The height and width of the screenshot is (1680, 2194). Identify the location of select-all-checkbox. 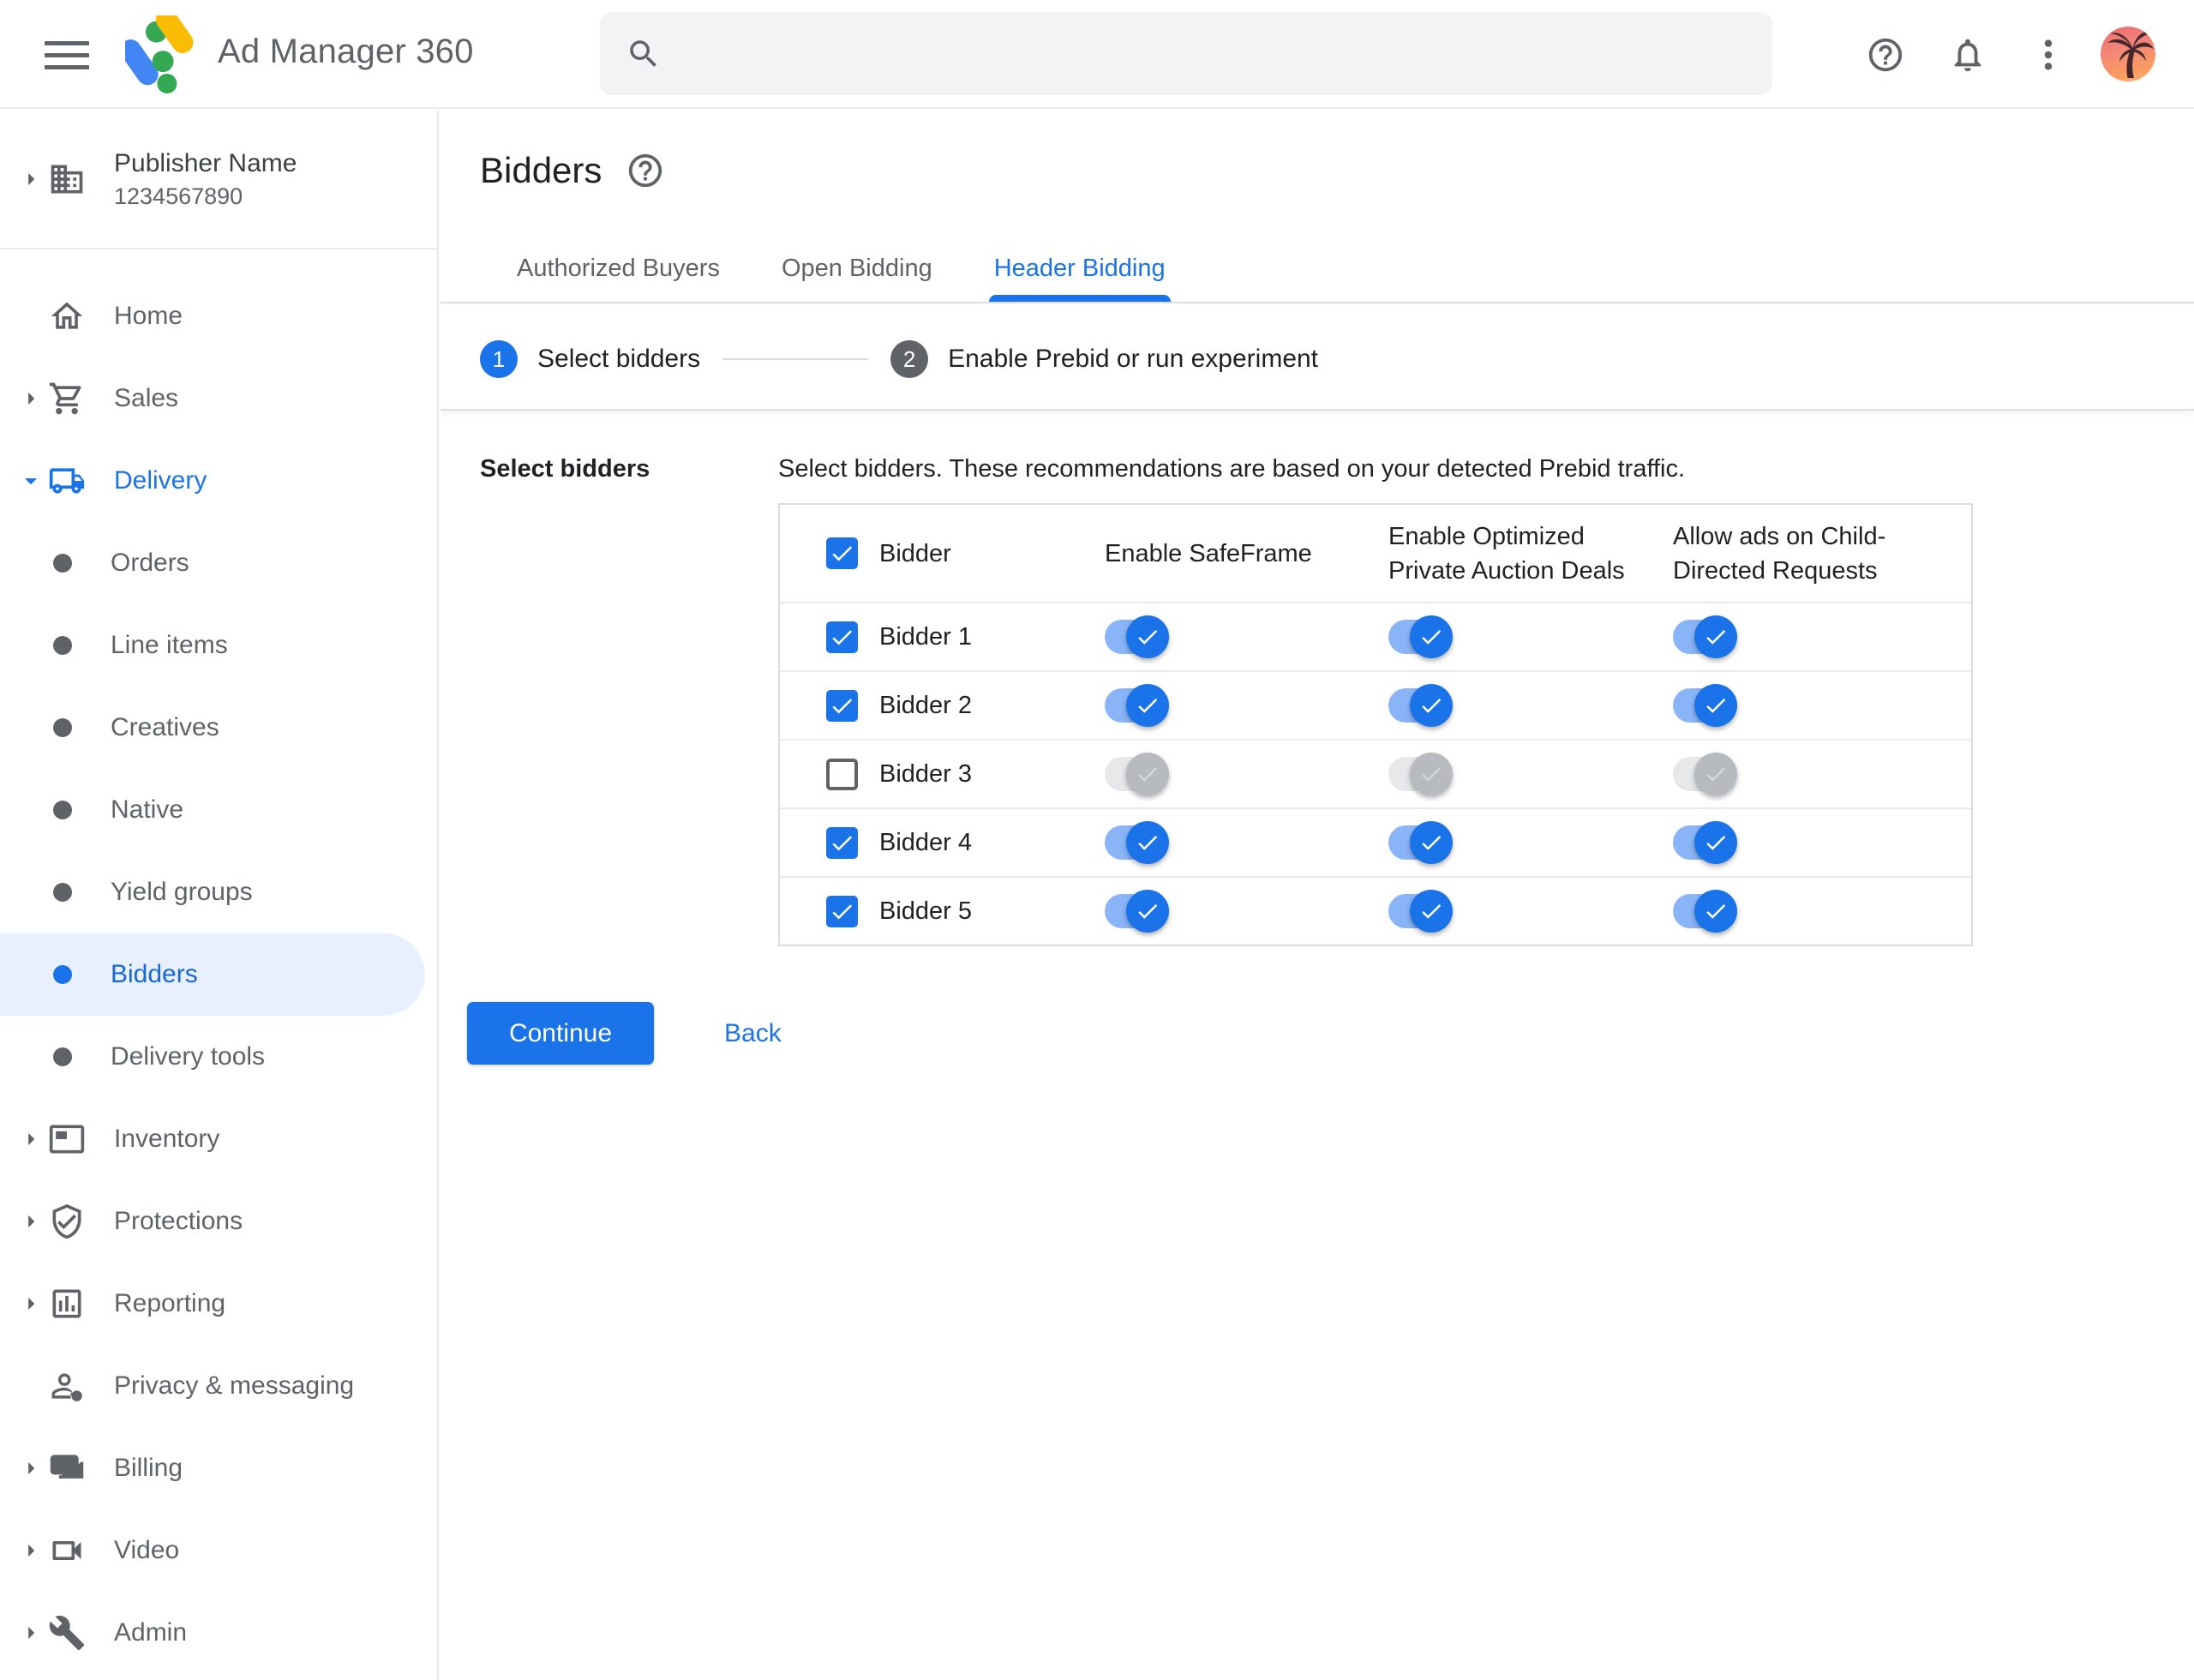
(842, 553).